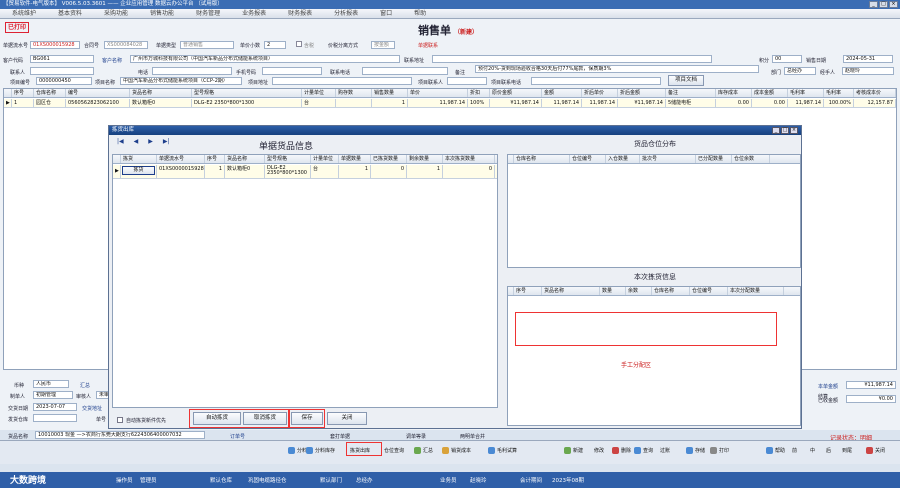  I want to click on tax-label: 含税, so click(309, 46).